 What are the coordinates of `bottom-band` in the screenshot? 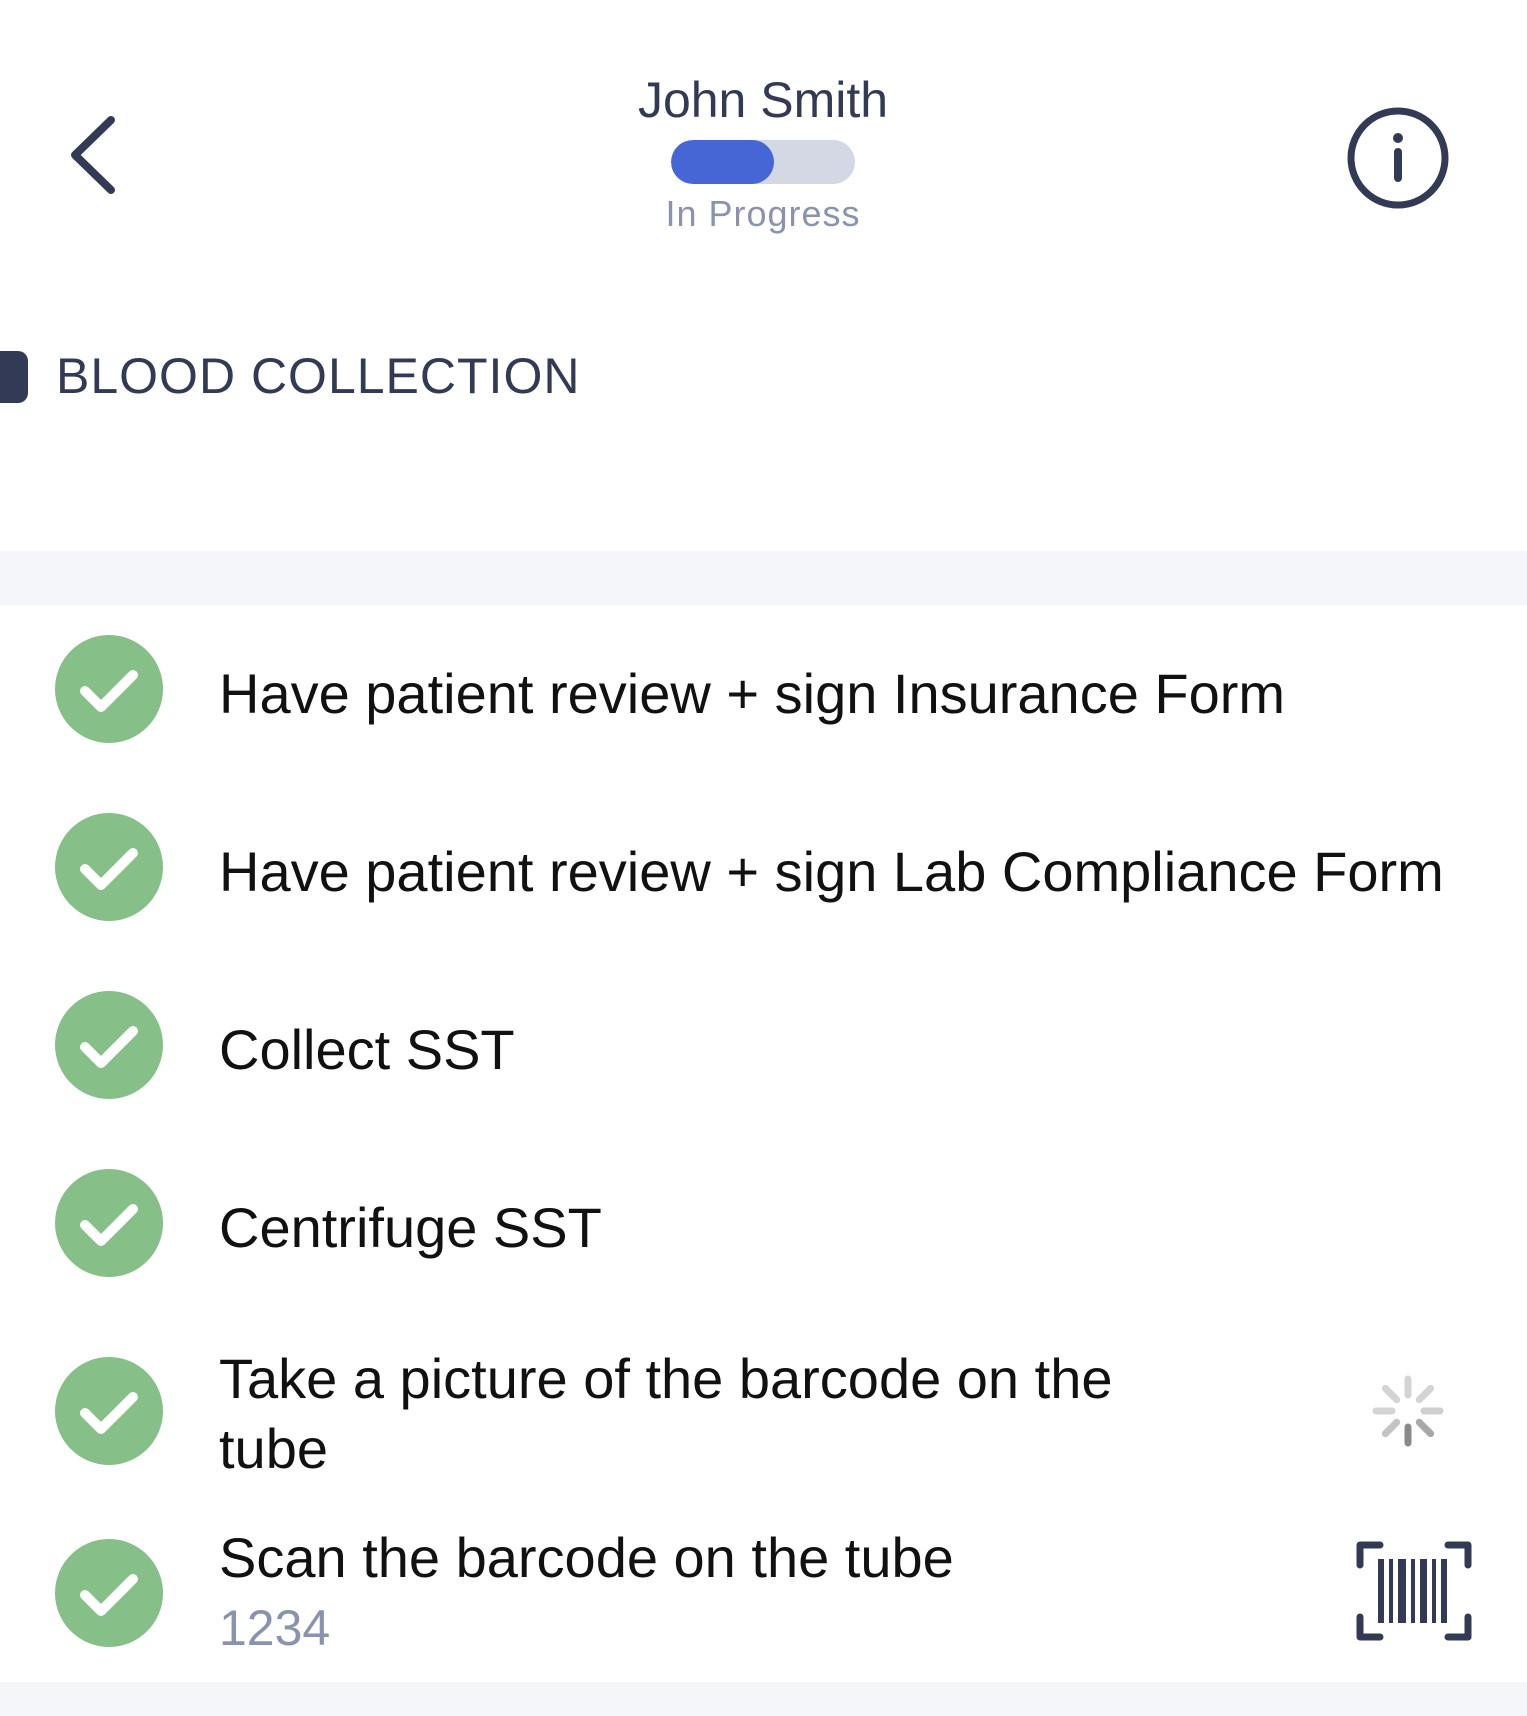 It's located at (763, 1699).